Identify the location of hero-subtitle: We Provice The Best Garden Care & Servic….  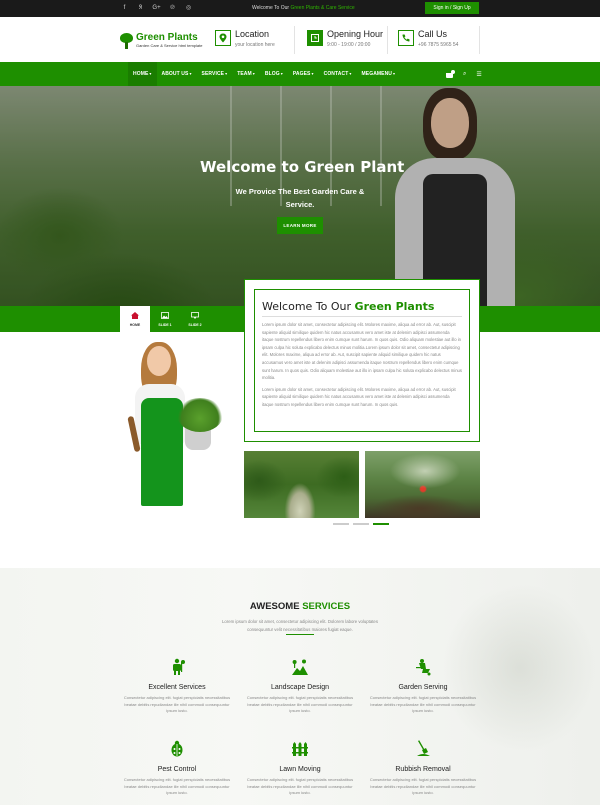
(300, 198).